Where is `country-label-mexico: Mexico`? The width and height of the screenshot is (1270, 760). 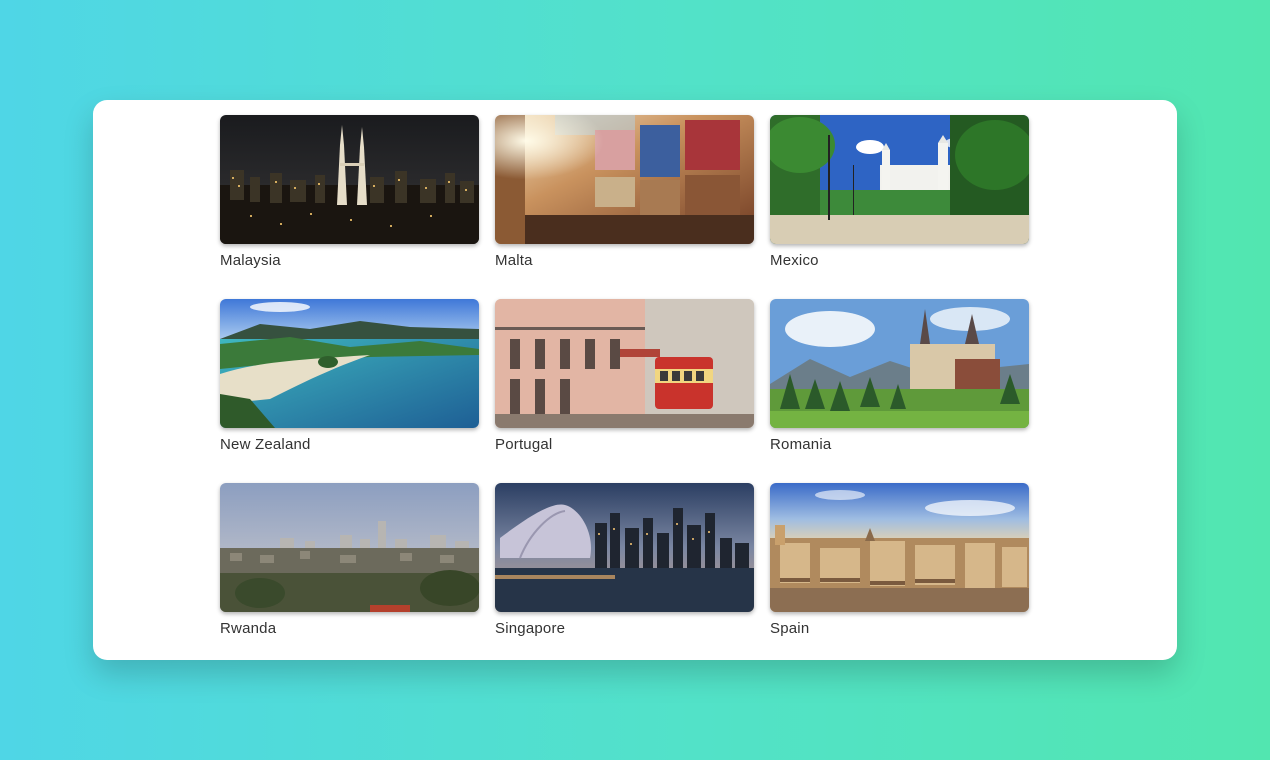 country-label-mexico: Mexico is located at coordinates (899, 260).